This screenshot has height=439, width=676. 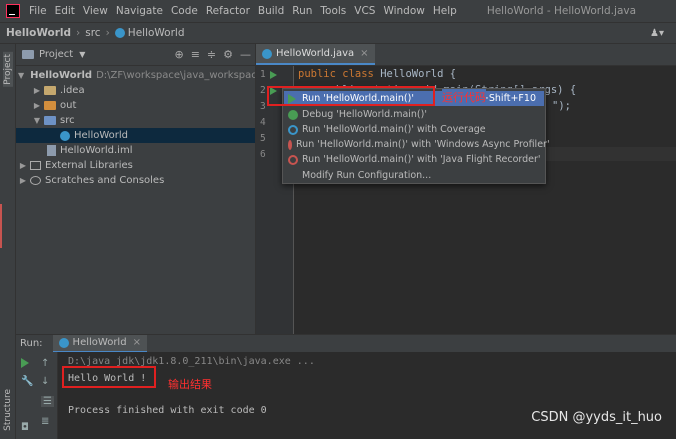 What do you see at coordinates (263, 90) in the screenshot?
I see `line-number: 2` at bounding box center [263, 90].